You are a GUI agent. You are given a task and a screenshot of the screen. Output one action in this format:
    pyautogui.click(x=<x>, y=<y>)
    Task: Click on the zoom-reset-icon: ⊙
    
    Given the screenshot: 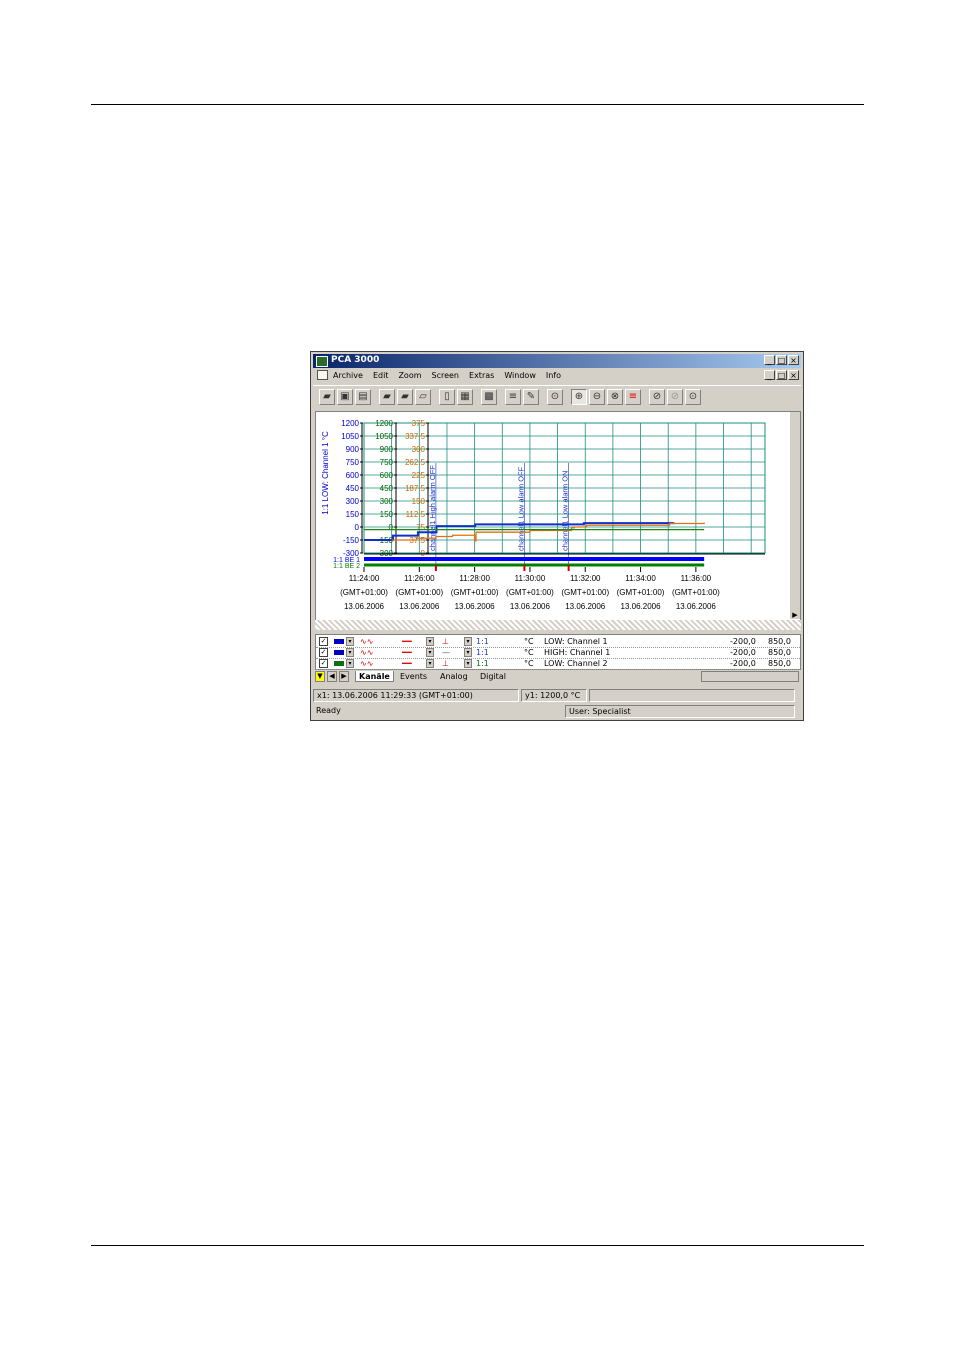 What is the action you would take?
    pyautogui.click(x=693, y=397)
    